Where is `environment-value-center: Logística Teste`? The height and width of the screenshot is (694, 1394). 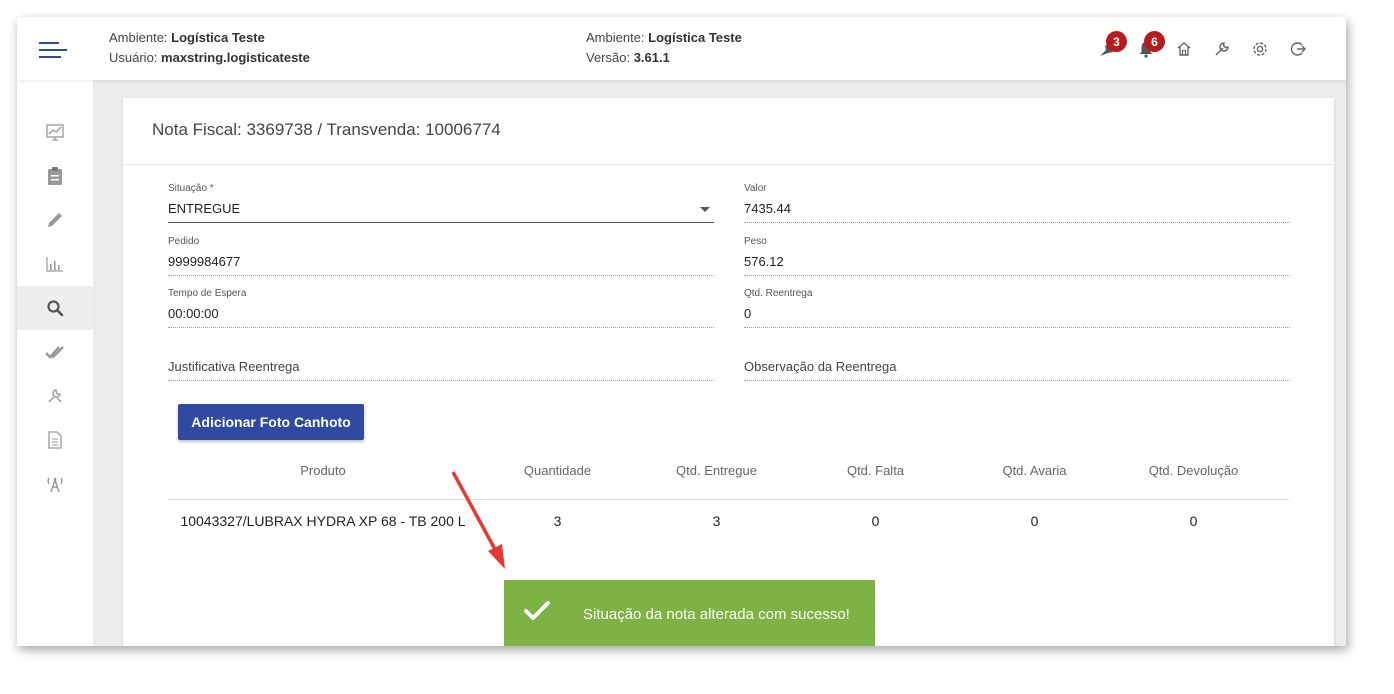 environment-value-center: Logística Teste is located at coordinates (695, 37).